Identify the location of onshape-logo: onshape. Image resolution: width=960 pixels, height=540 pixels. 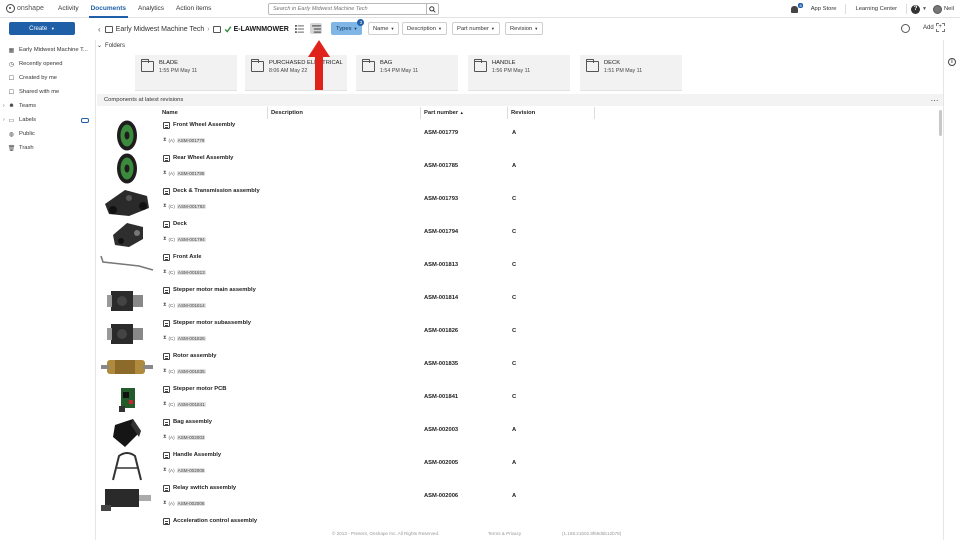
(29, 8).